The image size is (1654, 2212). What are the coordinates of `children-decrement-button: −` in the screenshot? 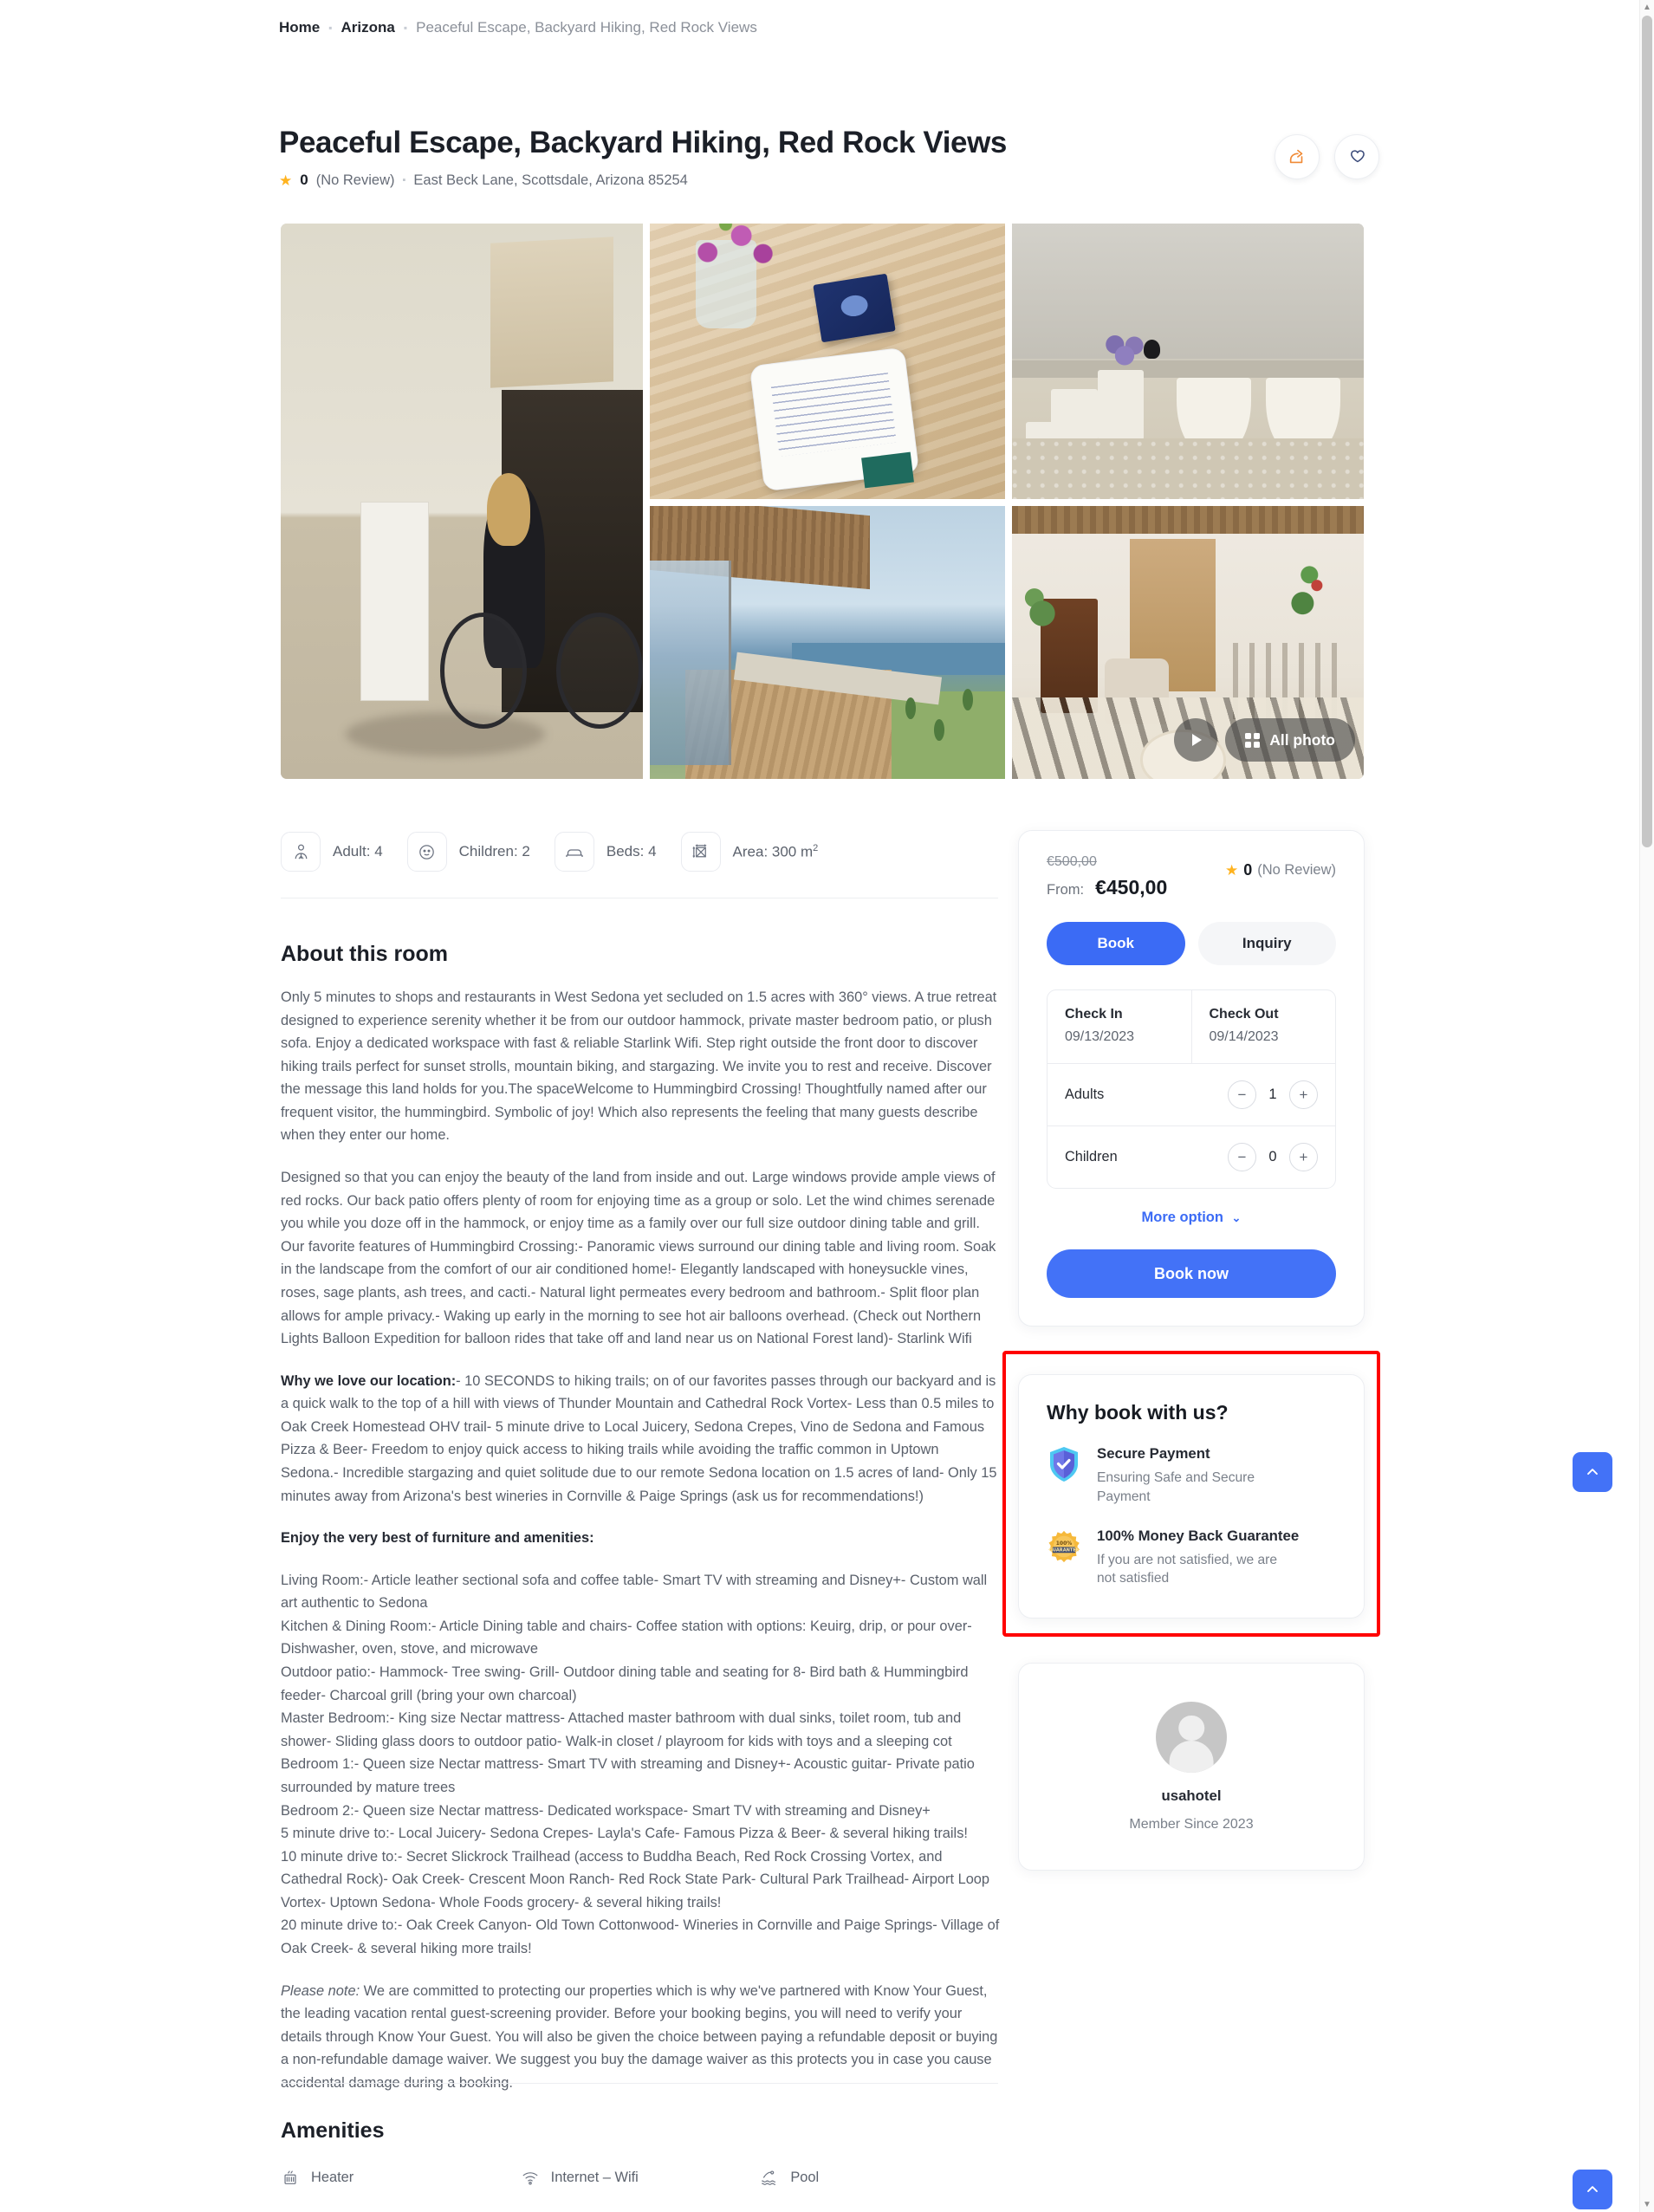 It's located at (1242, 1157).